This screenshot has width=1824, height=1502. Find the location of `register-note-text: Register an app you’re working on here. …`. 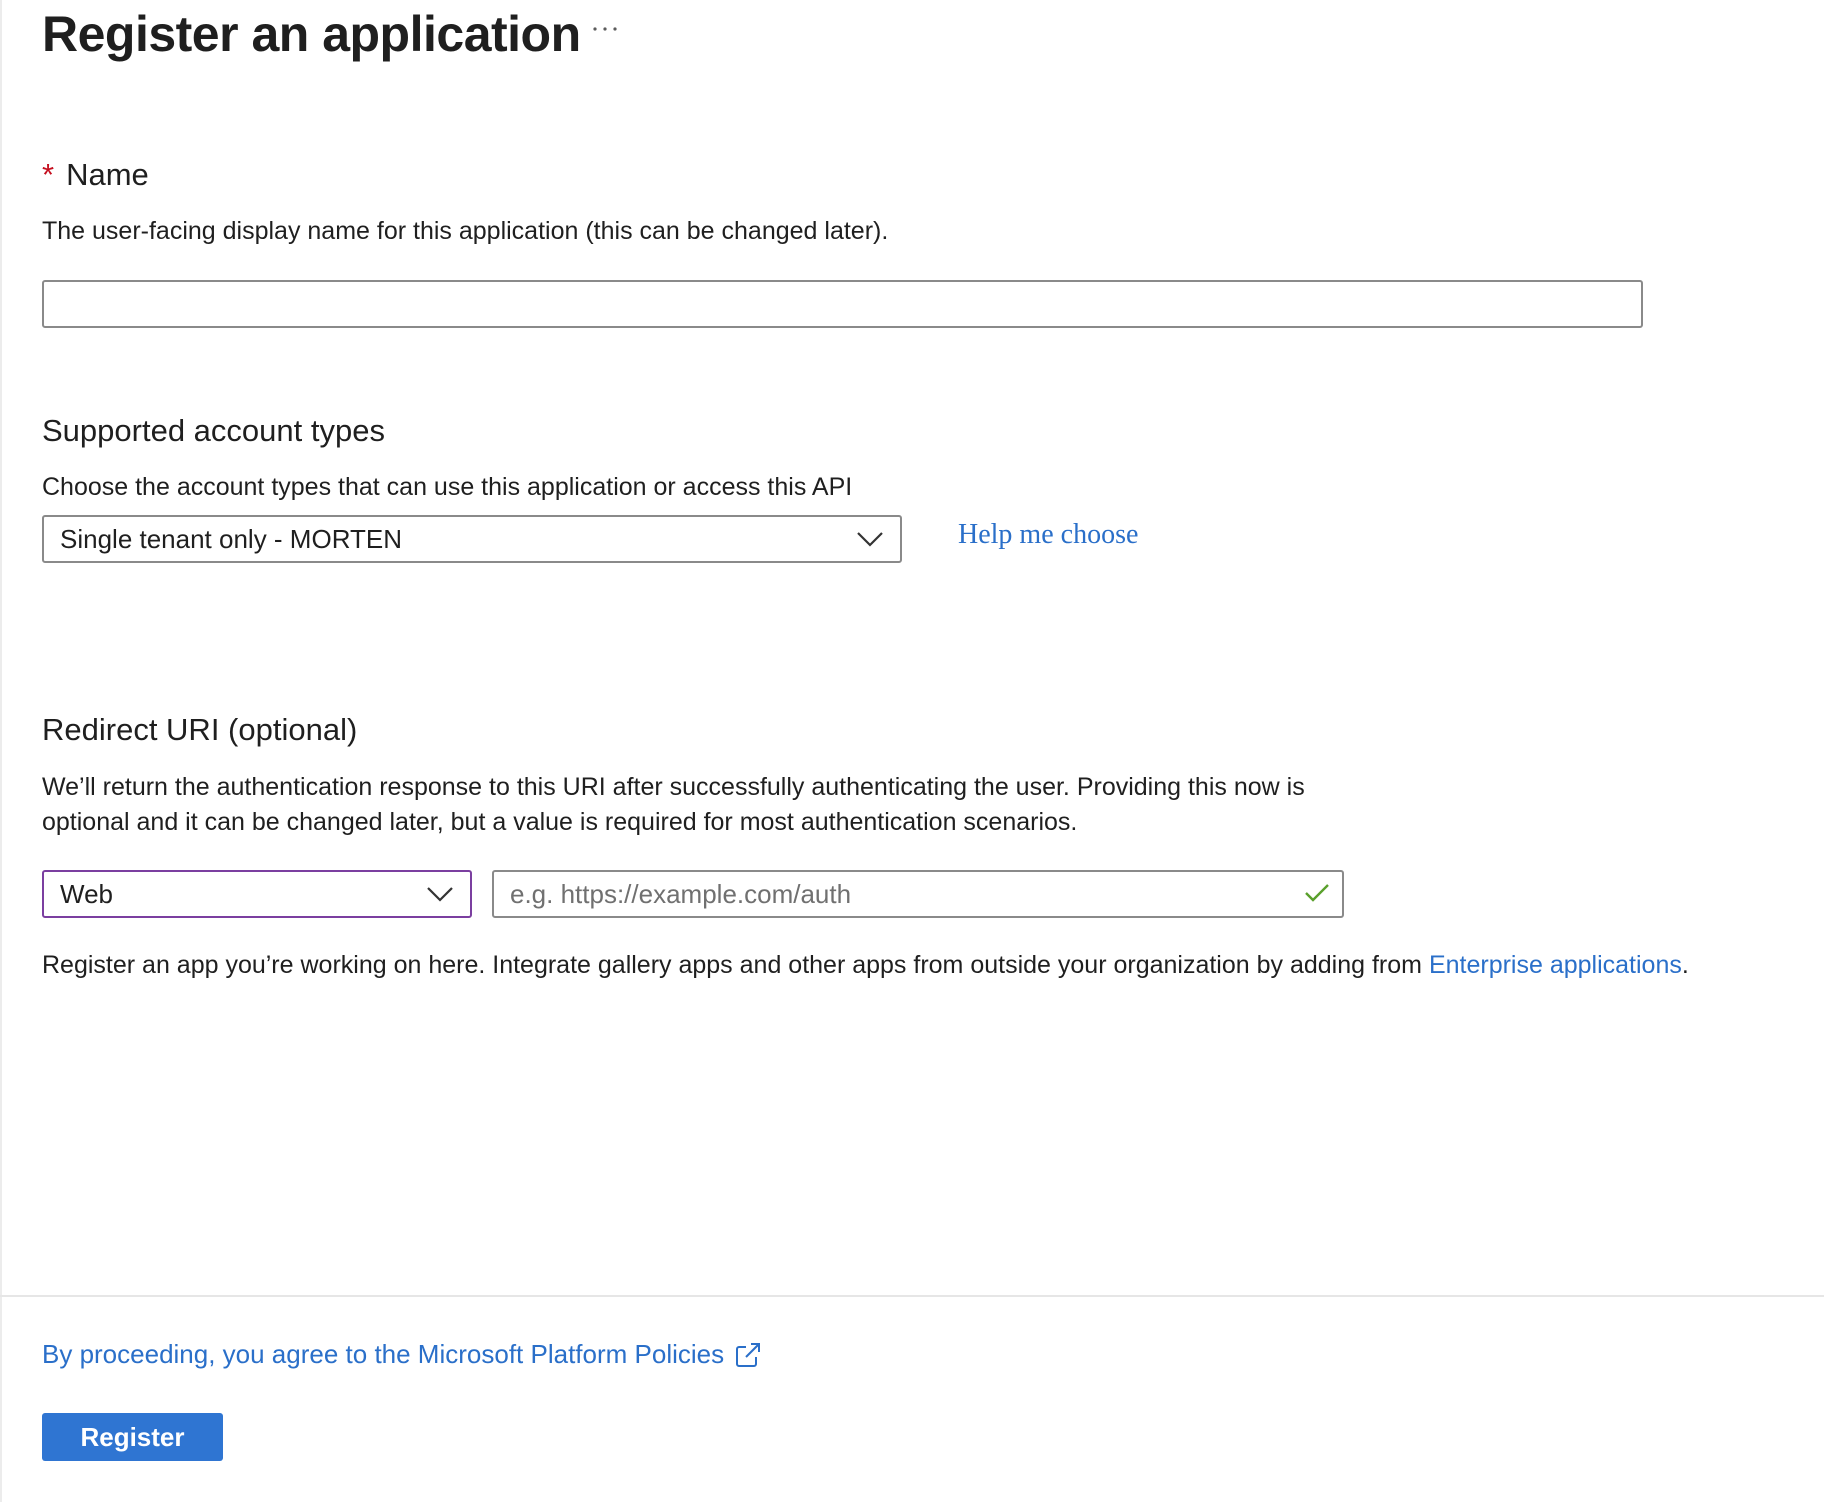

register-note-text: Register an app you’re working on here. … is located at coordinates (735, 965).